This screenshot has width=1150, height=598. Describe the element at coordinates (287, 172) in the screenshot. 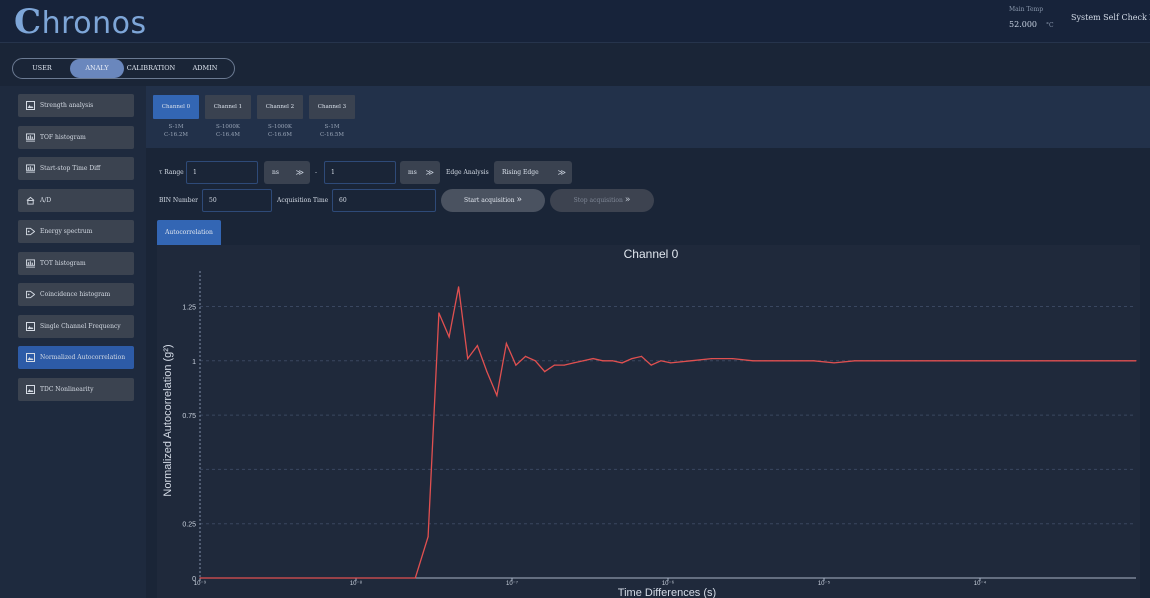

I see `tau-min-unit-select: ns ≫` at that location.